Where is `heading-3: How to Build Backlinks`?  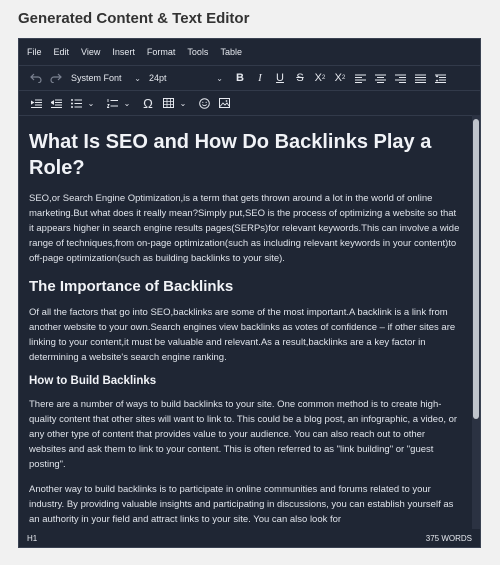 heading-3: How to Build Backlinks is located at coordinates (93, 381).